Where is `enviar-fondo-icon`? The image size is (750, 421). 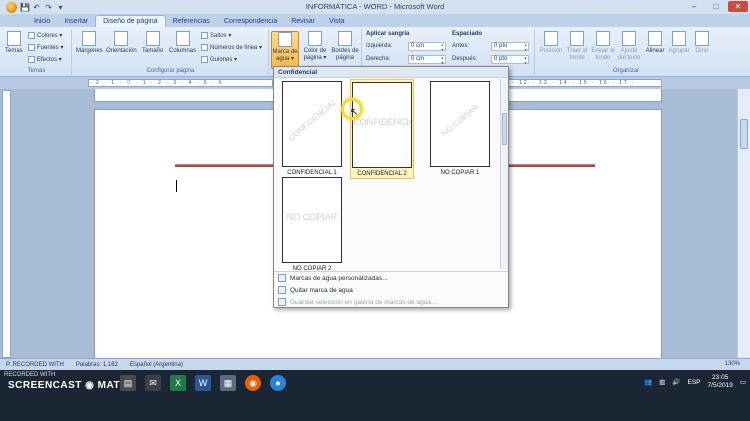
enviar-fondo-icon is located at coordinates (603, 38).